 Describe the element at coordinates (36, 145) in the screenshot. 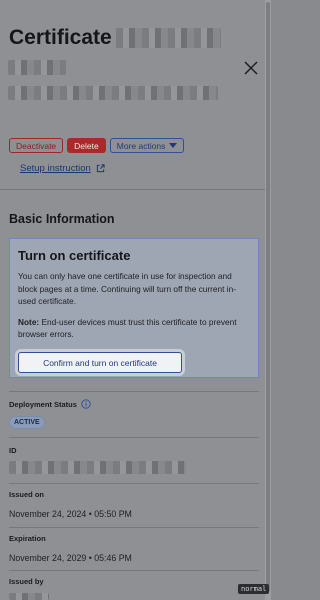

I see `deactivate-button: Deactivate` at that location.